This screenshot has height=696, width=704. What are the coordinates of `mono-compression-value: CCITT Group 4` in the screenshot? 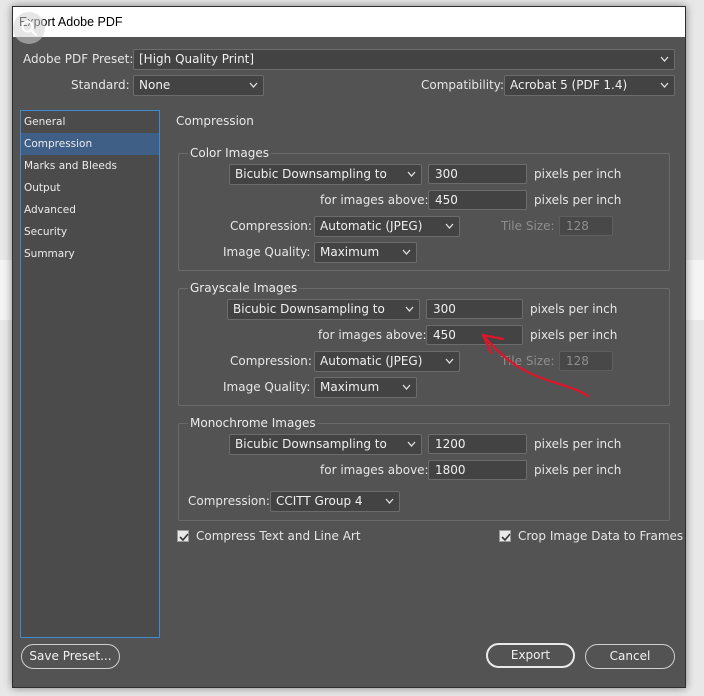 It's located at (319, 501).